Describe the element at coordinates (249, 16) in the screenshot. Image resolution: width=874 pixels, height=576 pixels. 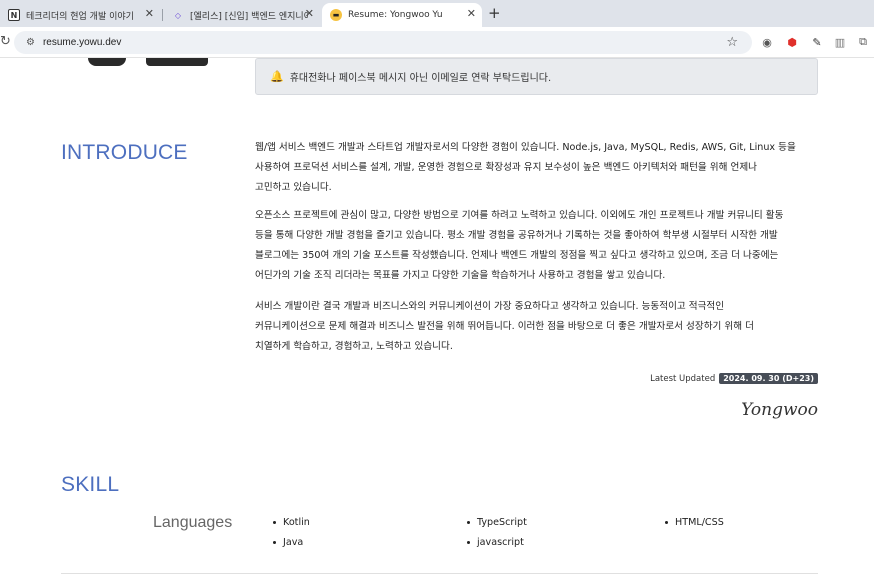
I see `tab-title: [엘리스] [신입] 백엔드 엔지니어 (` at that location.